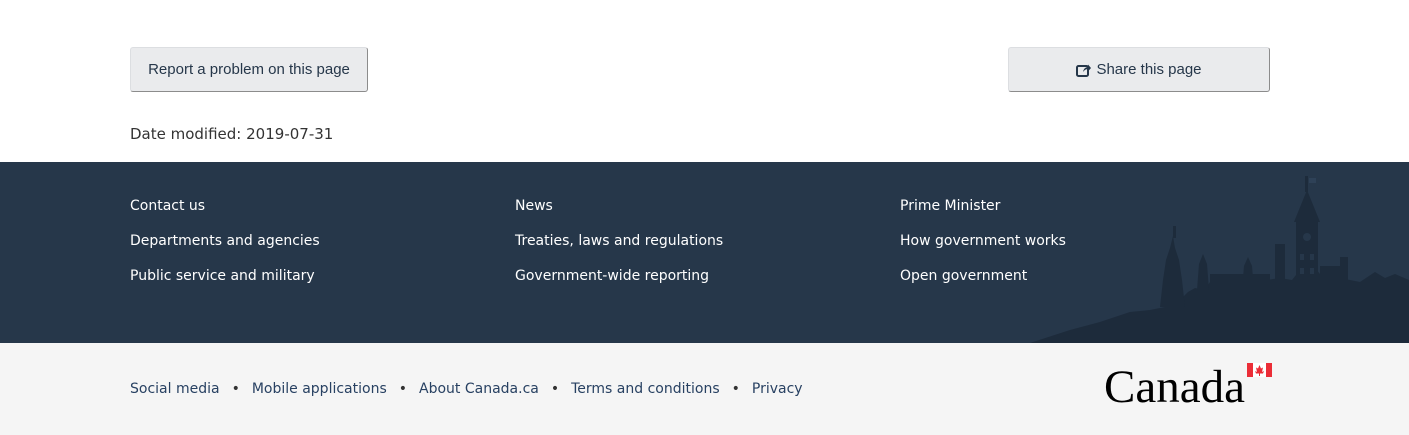 This screenshot has width=1409, height=435. I want to click on canada-flag-icon, so click(1259, 370).